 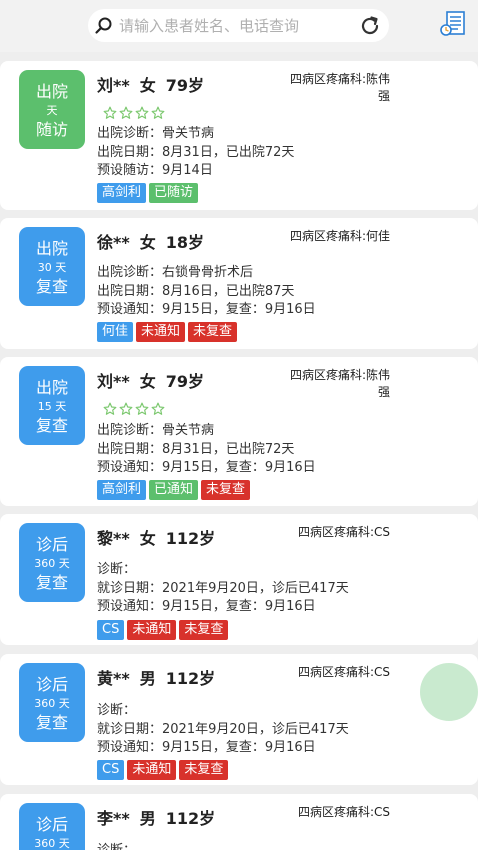 I want to click on schedule-line: 预设随访：9月14日, so click(x=155, y=170).